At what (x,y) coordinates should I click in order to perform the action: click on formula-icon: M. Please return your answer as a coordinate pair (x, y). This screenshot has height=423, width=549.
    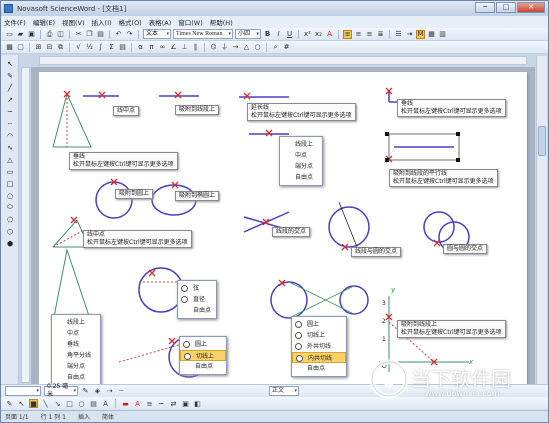
    Looking at the image, I should click on (420, 34).